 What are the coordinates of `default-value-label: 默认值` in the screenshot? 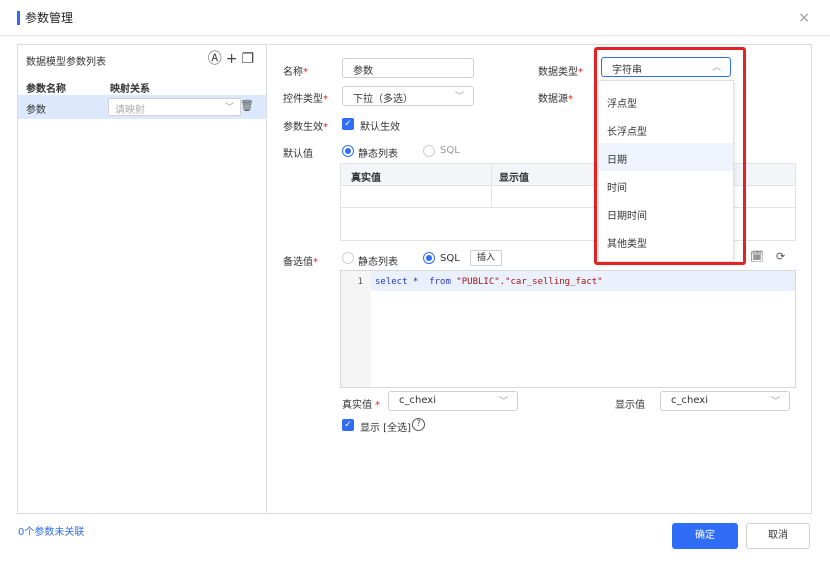 It's located at (298, 154).